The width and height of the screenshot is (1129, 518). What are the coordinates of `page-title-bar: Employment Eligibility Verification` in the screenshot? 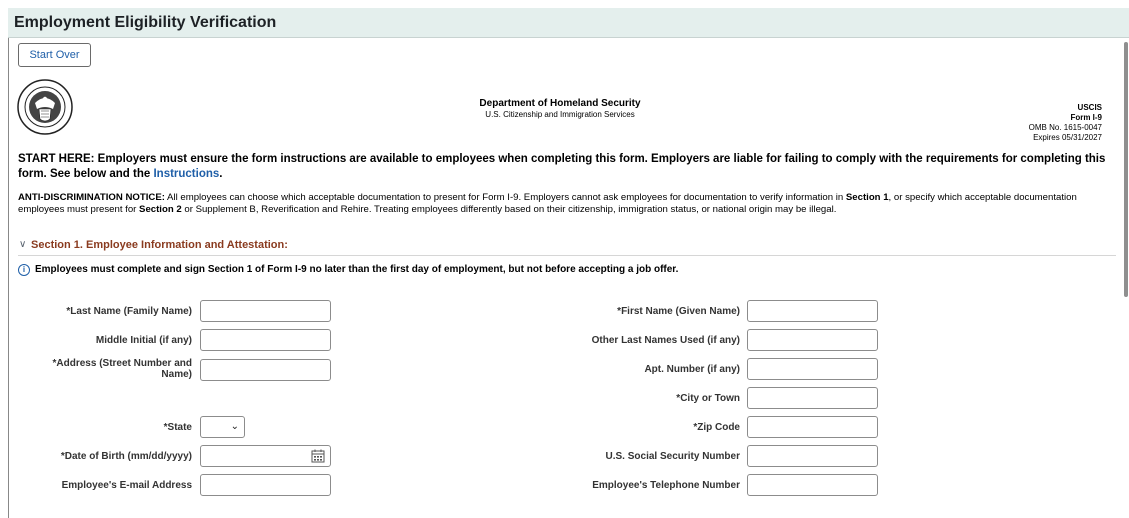 It's located at (568, 23).